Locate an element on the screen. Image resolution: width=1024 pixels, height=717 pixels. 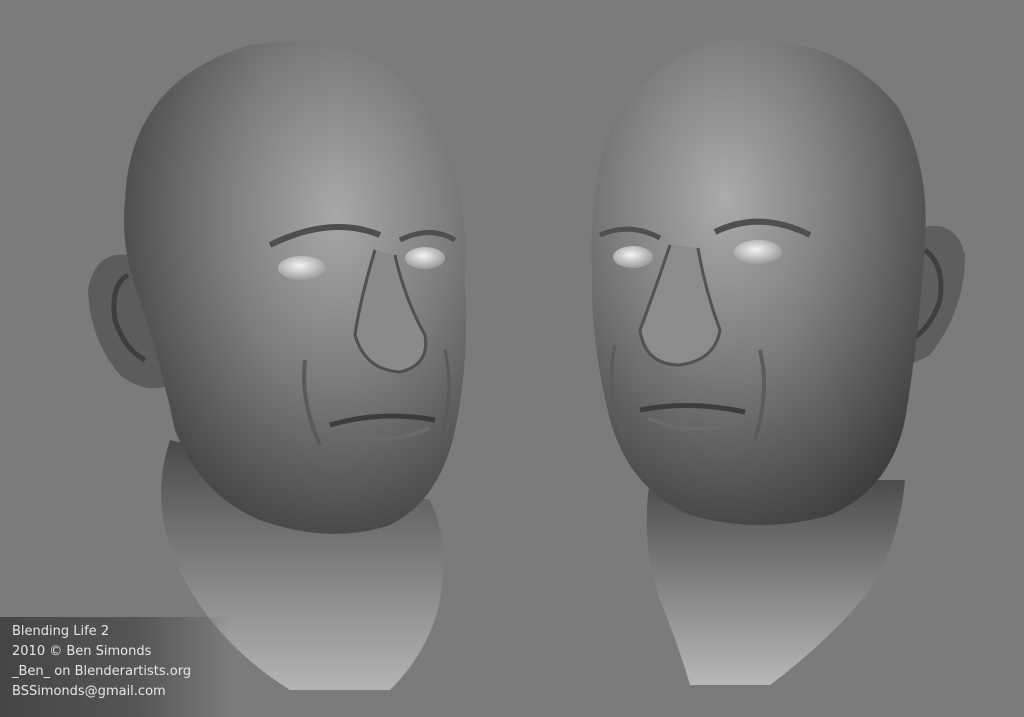
credit-forum: _Ben_ on Blenderartists.org is located at coordinates (102, 671).